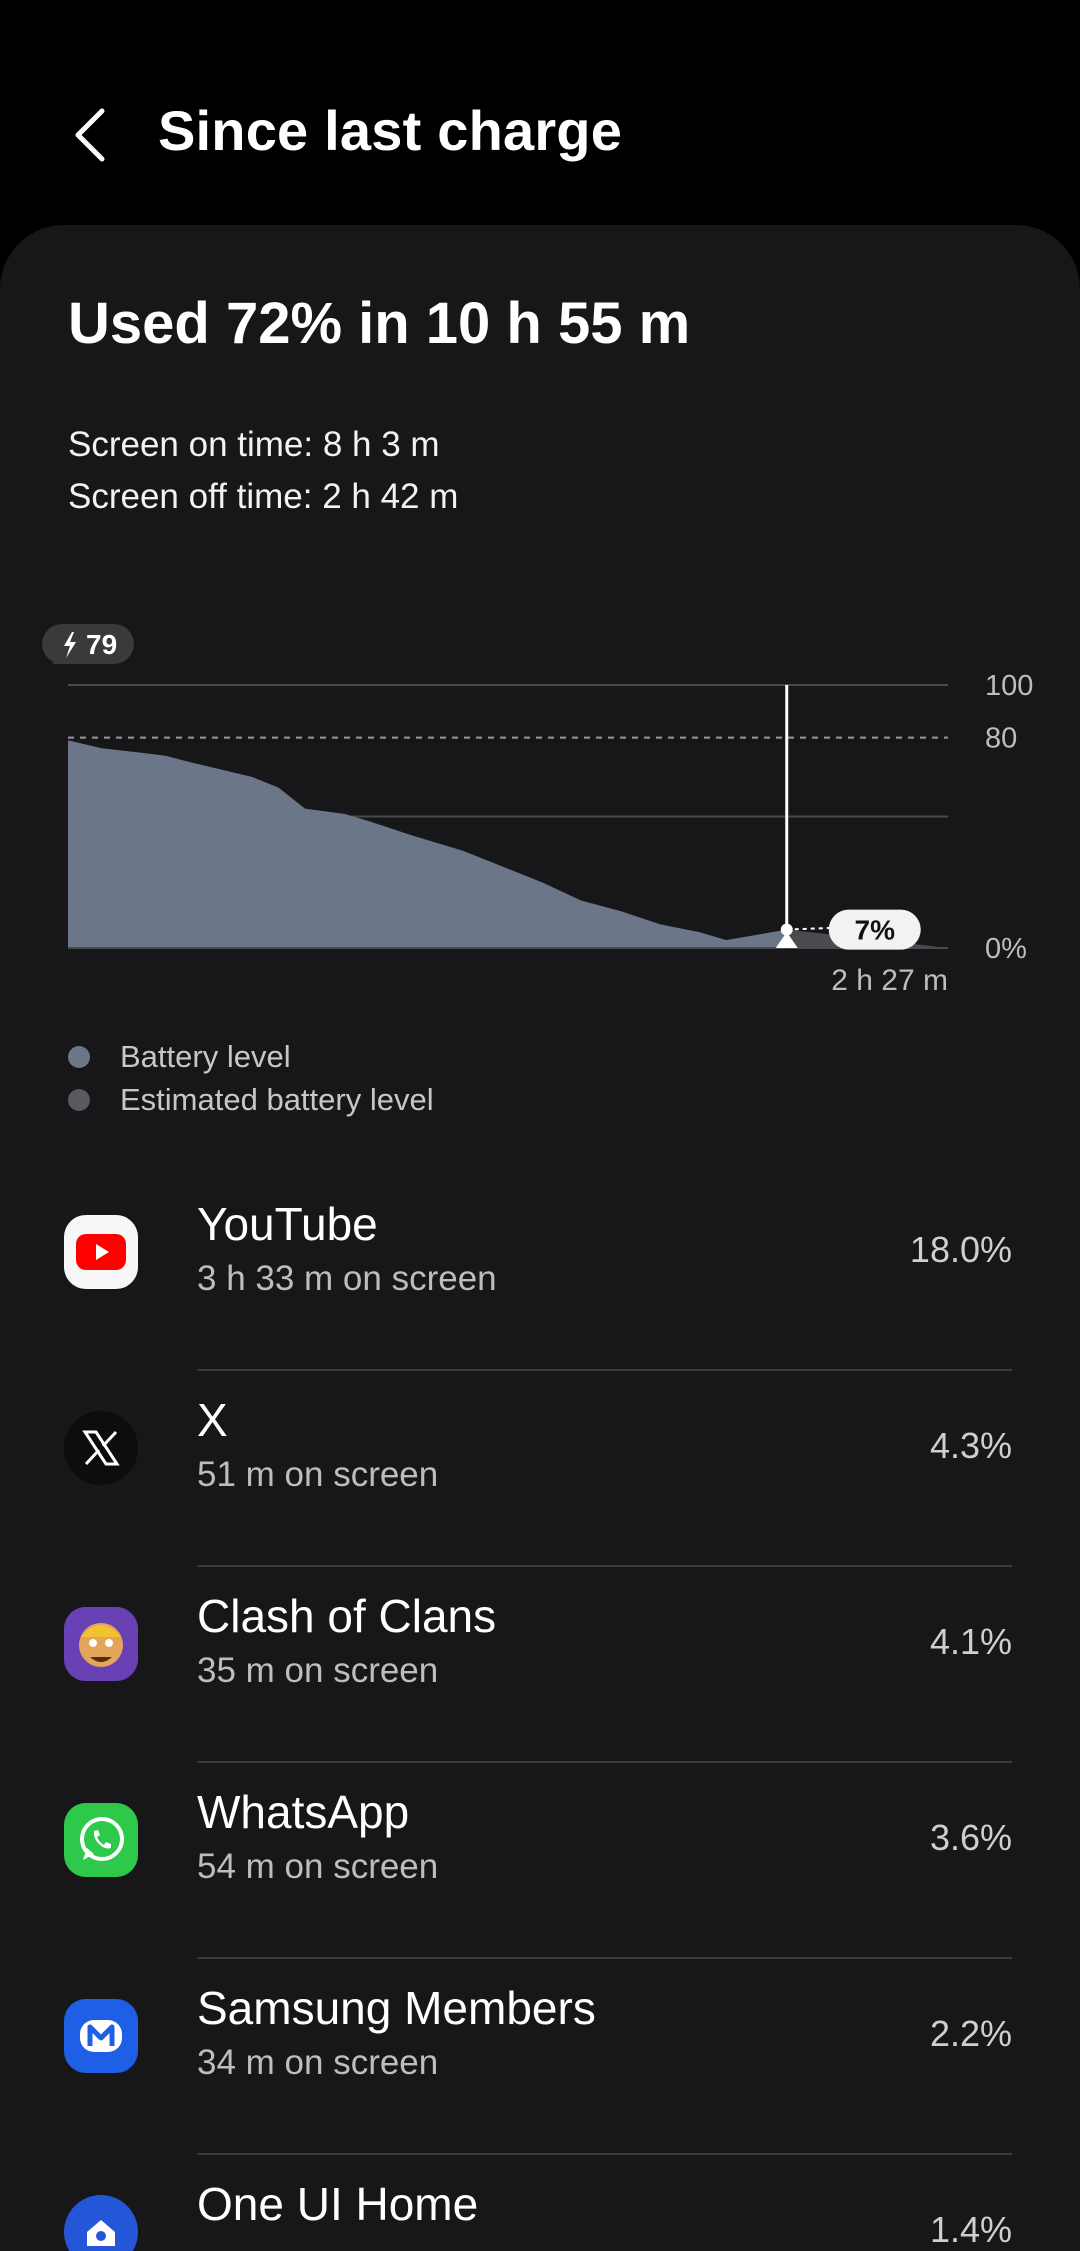 This screenshot has width=1080, height=2251. Describe the element at coordinates (540, 2203) in the screenshot. I see `app-row-one-ui-home: One UI Home 1.4%` at that location.